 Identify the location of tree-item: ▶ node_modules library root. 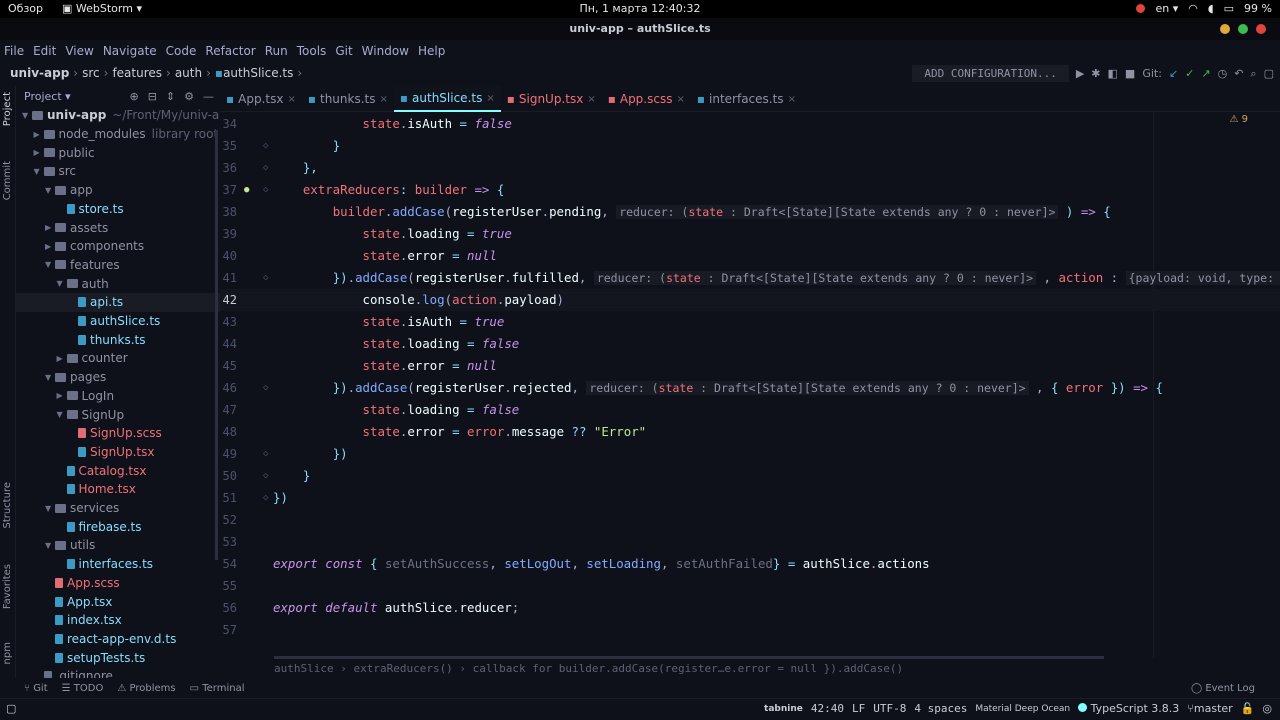
(118, 134).